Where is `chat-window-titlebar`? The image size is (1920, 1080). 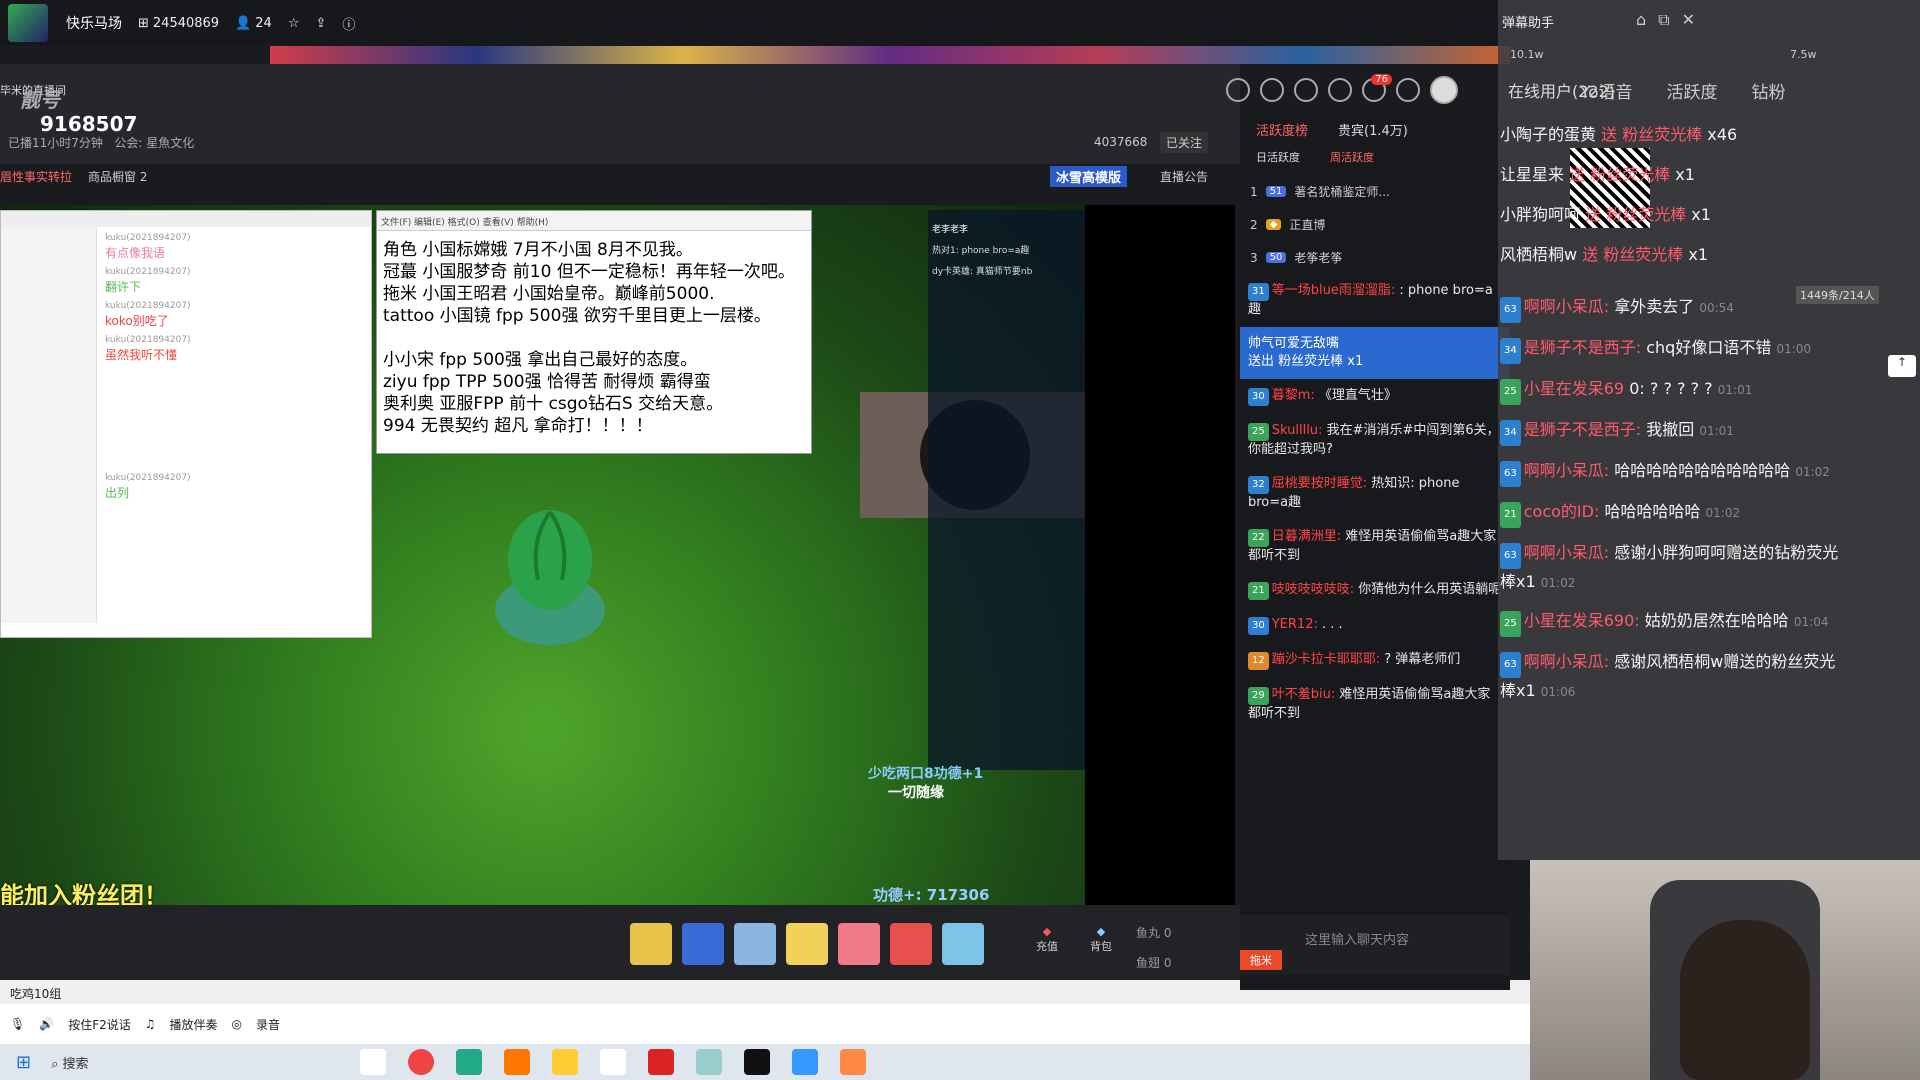 chat-window-titlebar is located at coordinates (186, 219).